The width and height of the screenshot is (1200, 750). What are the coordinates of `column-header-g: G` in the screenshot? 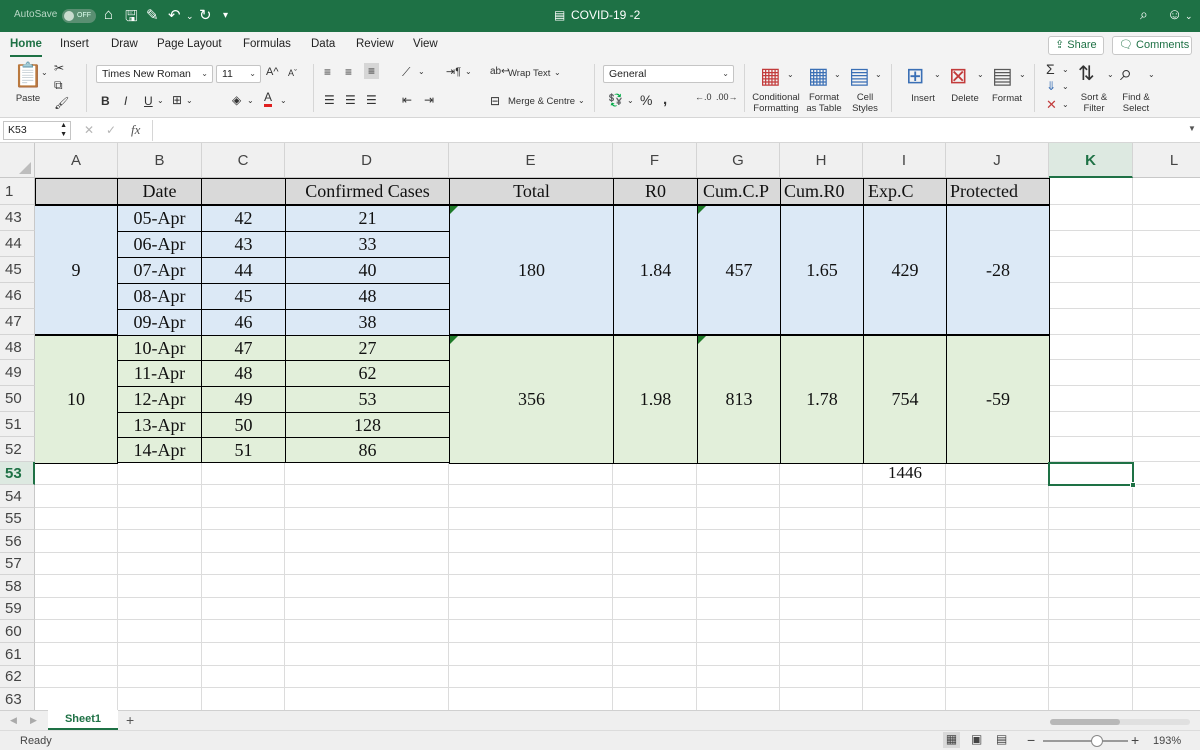 It's located at (738, 160).